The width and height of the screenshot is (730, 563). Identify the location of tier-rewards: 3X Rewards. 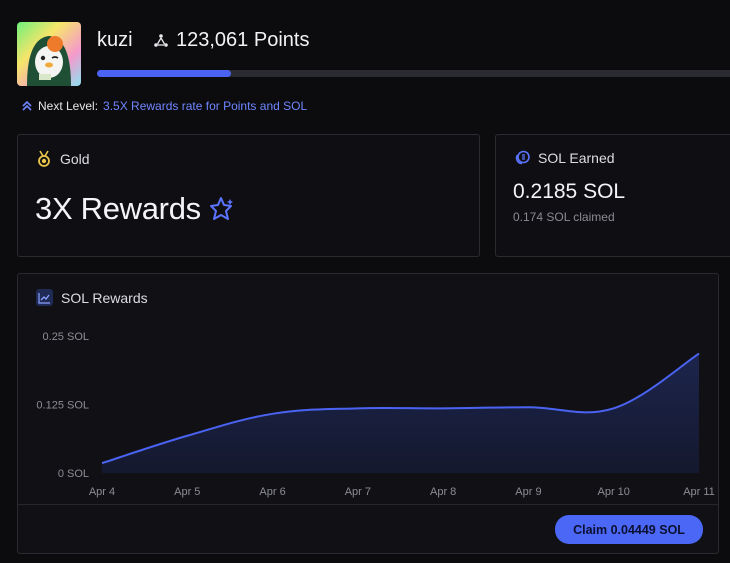
(135, 209).